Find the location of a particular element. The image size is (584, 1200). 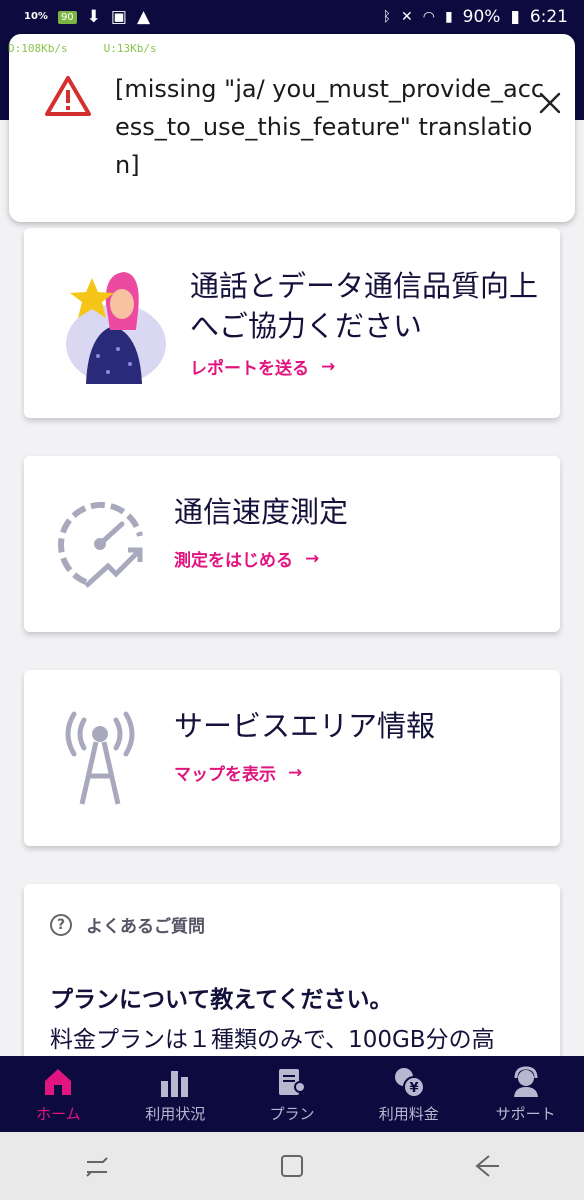

app-badge: 90 is located at coordinates (67, 17).